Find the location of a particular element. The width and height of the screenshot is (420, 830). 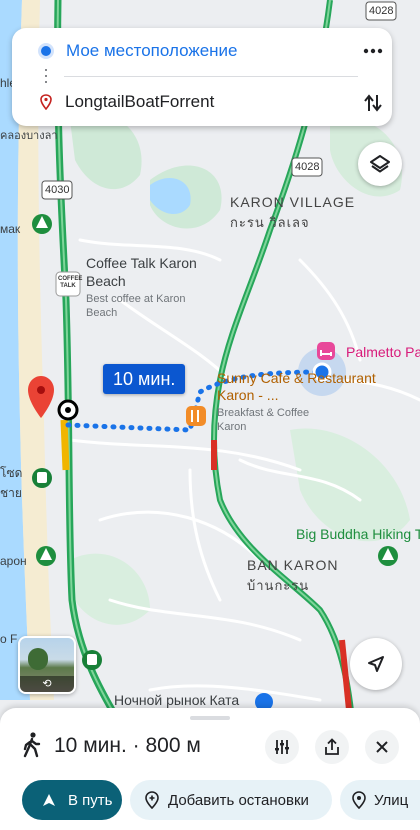

map-label-ban-karon: BAN KARON บ้านกะรน is located at coordinates (292, 576).